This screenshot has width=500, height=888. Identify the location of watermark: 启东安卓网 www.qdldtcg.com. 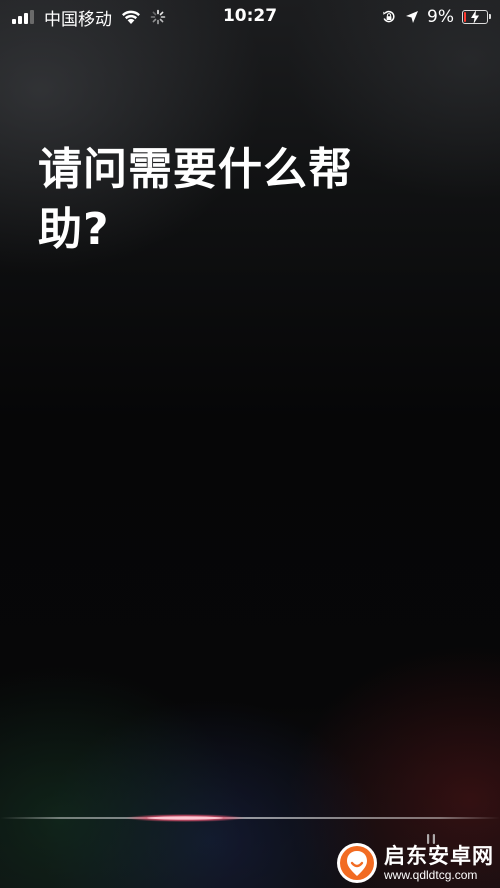
(415, 863).